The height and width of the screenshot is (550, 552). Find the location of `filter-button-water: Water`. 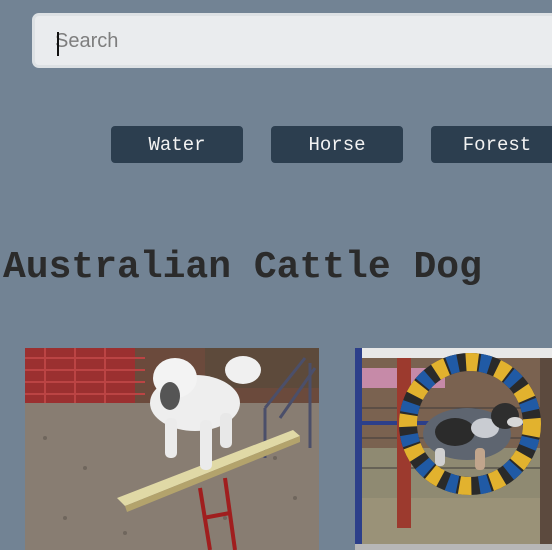

filter-button-water: Water is located at coordinates (177, 144).